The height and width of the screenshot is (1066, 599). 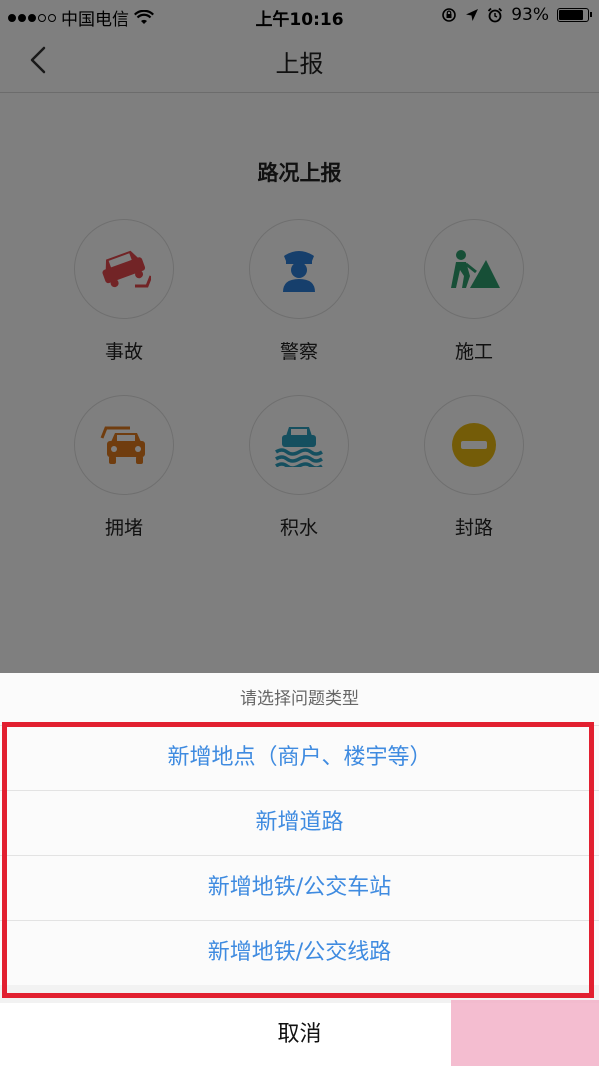 What do you see at coordinates (299, 887) in the screenshot?
I see `option-add-transit-station: 新增地铁/公交车站` at bounding box center [299, 887].